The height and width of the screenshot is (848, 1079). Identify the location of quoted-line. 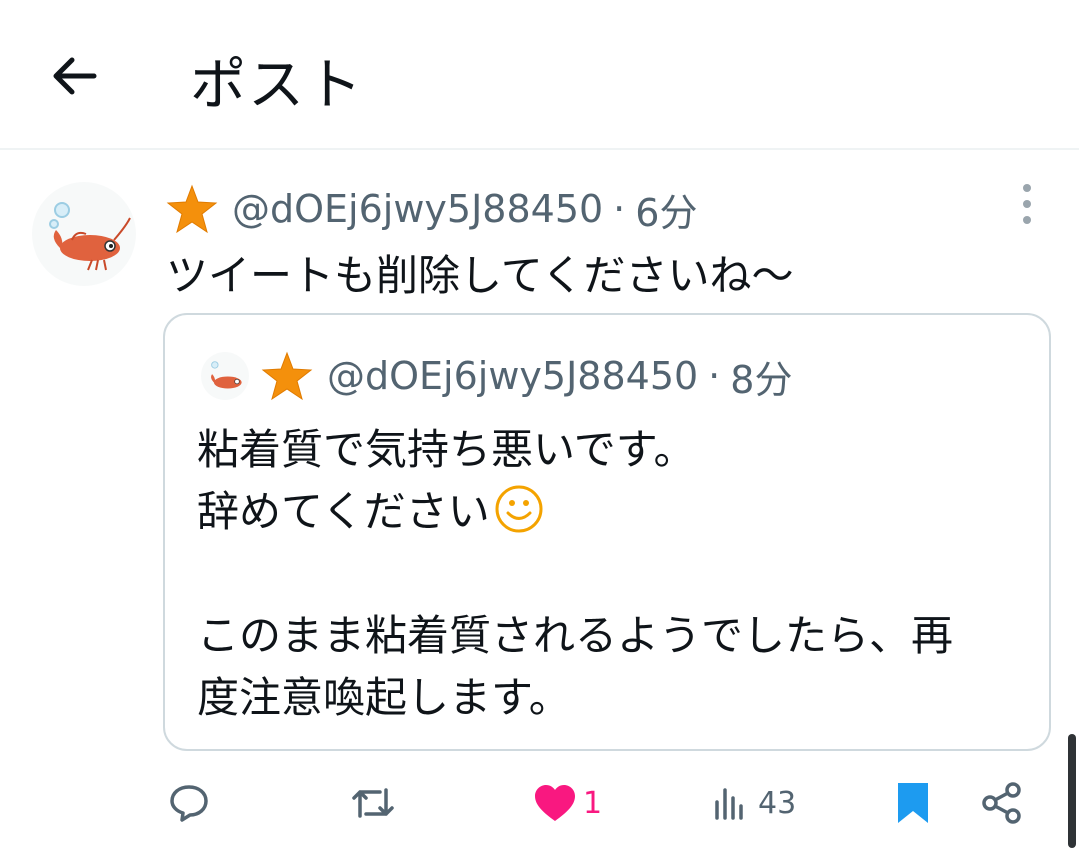
(575, 574).